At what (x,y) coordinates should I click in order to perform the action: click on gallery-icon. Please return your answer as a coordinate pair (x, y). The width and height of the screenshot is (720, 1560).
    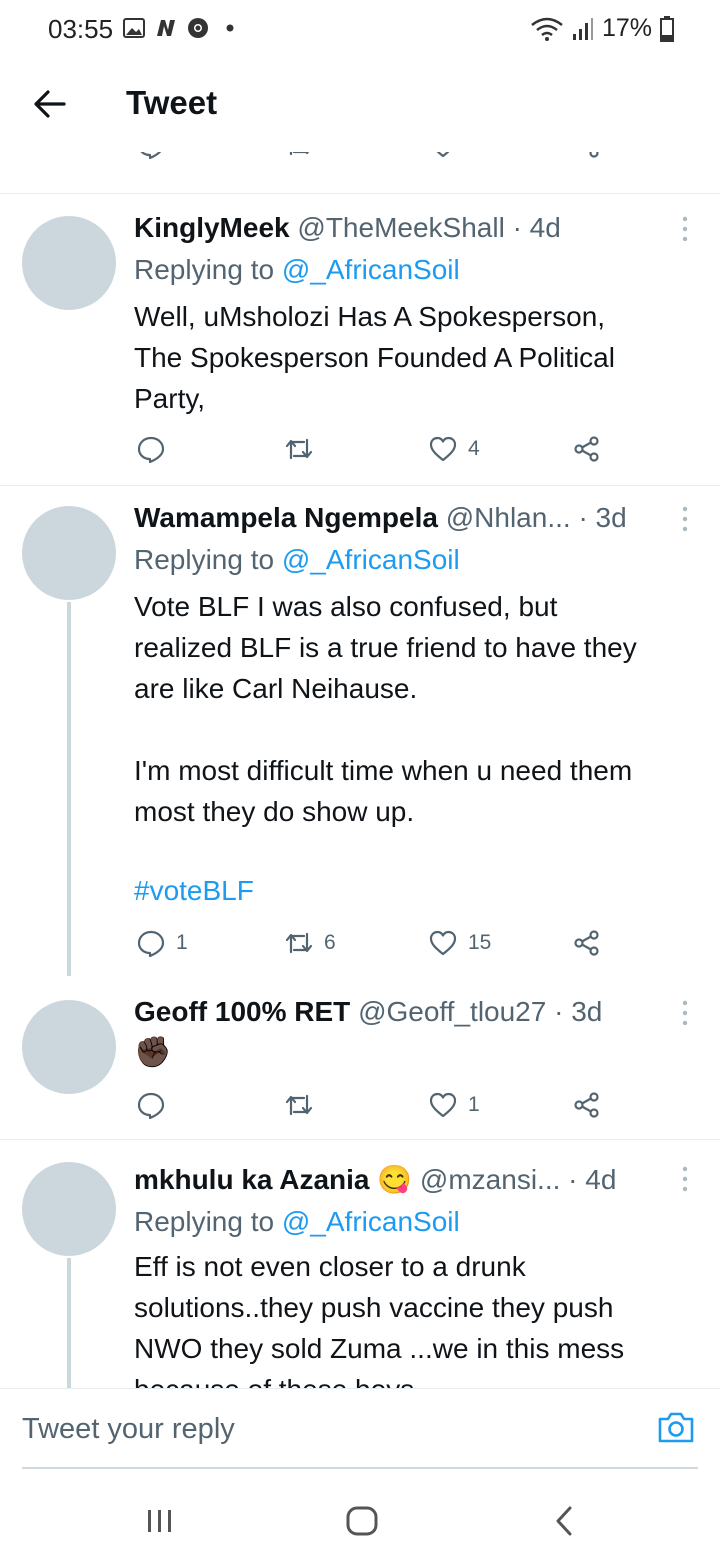
    Looking at the image, I should click on (134, 28).